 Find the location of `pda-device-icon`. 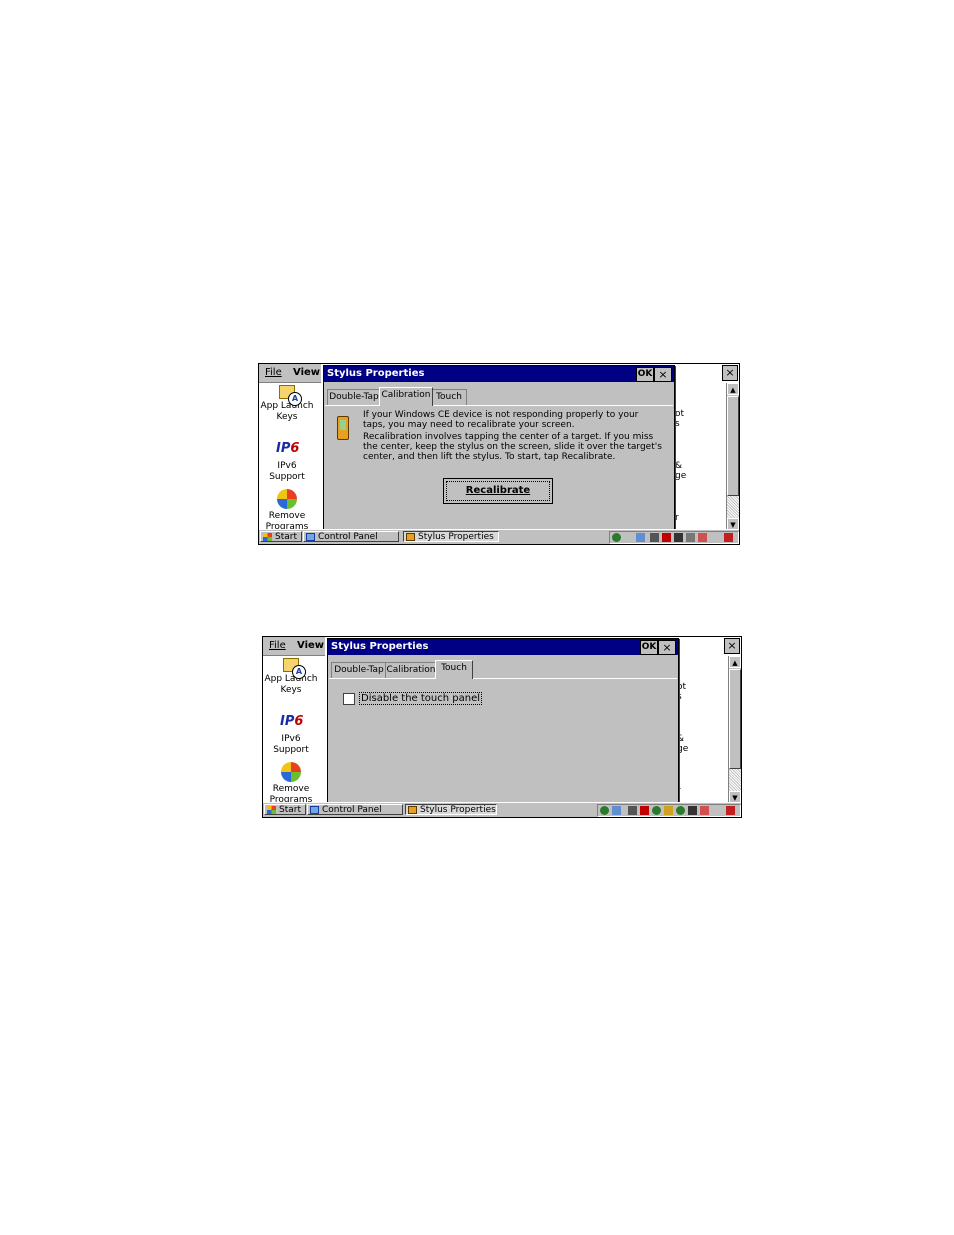

pda-device-icon is located at coordinates (343, 428).